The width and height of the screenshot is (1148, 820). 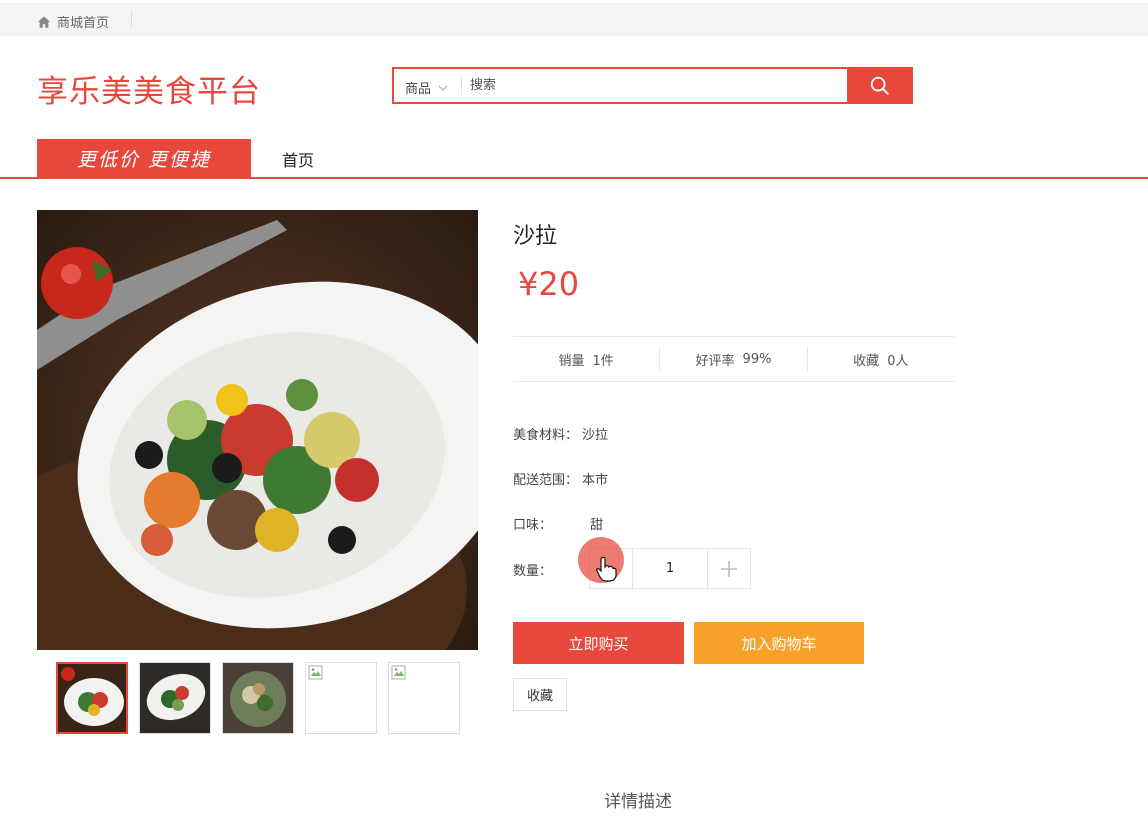 I want to click on stat-sales: 销量 1件, so click(x=586, y=359).